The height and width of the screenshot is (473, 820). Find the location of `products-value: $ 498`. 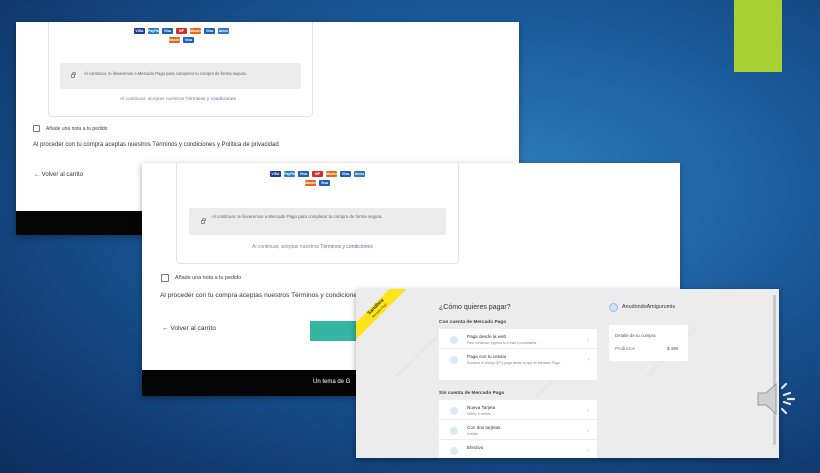

products-value: $ 498 is located at coordinates (672, 348).